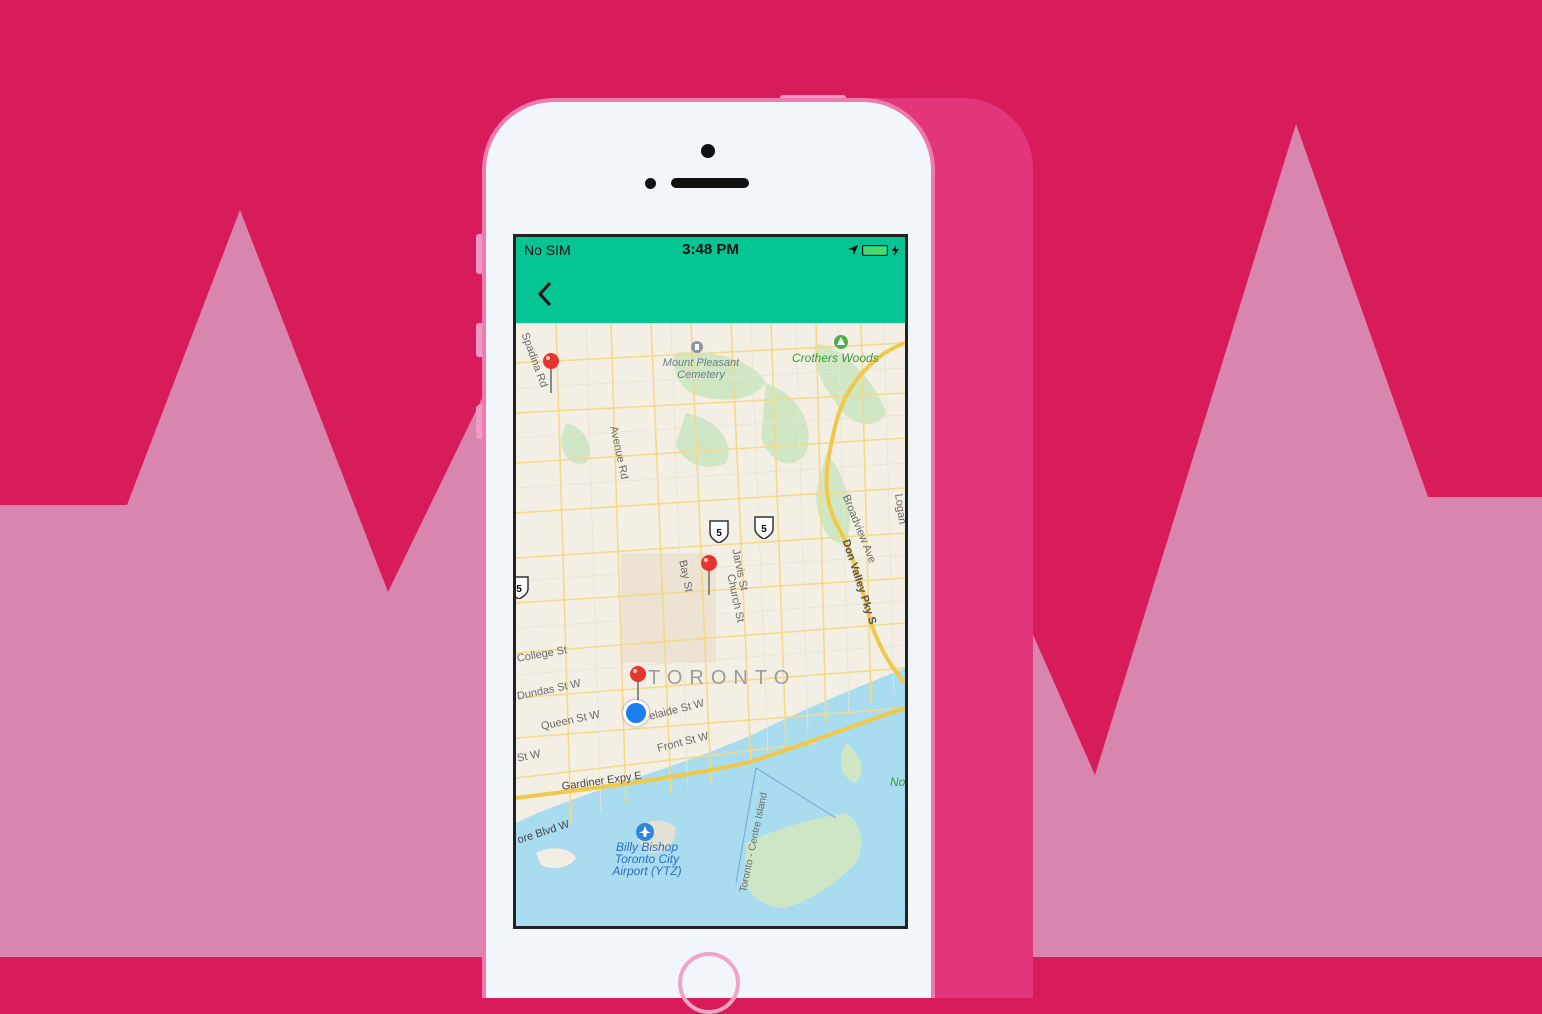  Describe the element at coordinates (701, 369) in the screenshot. I see `poi-cemetery: Mount Pleasant Cemetery` at that location.